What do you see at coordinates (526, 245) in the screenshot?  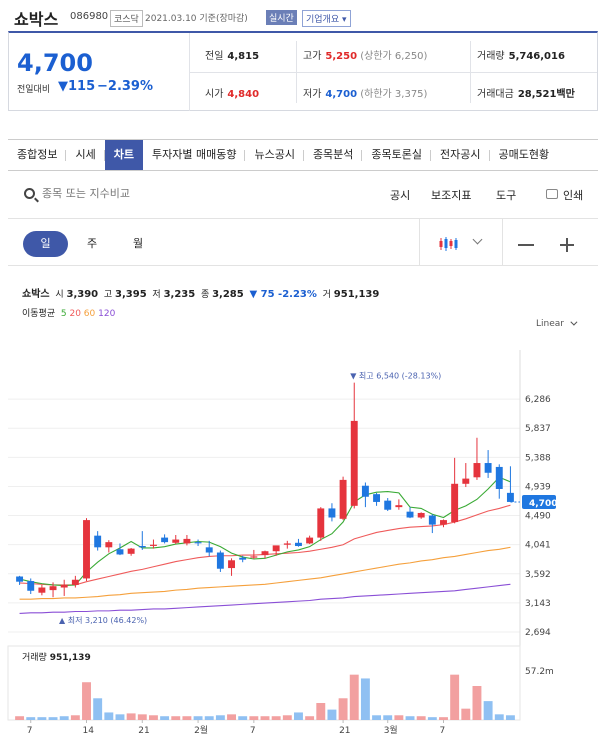 I see `zoom-out-icon` at bounding box center [526, 245].